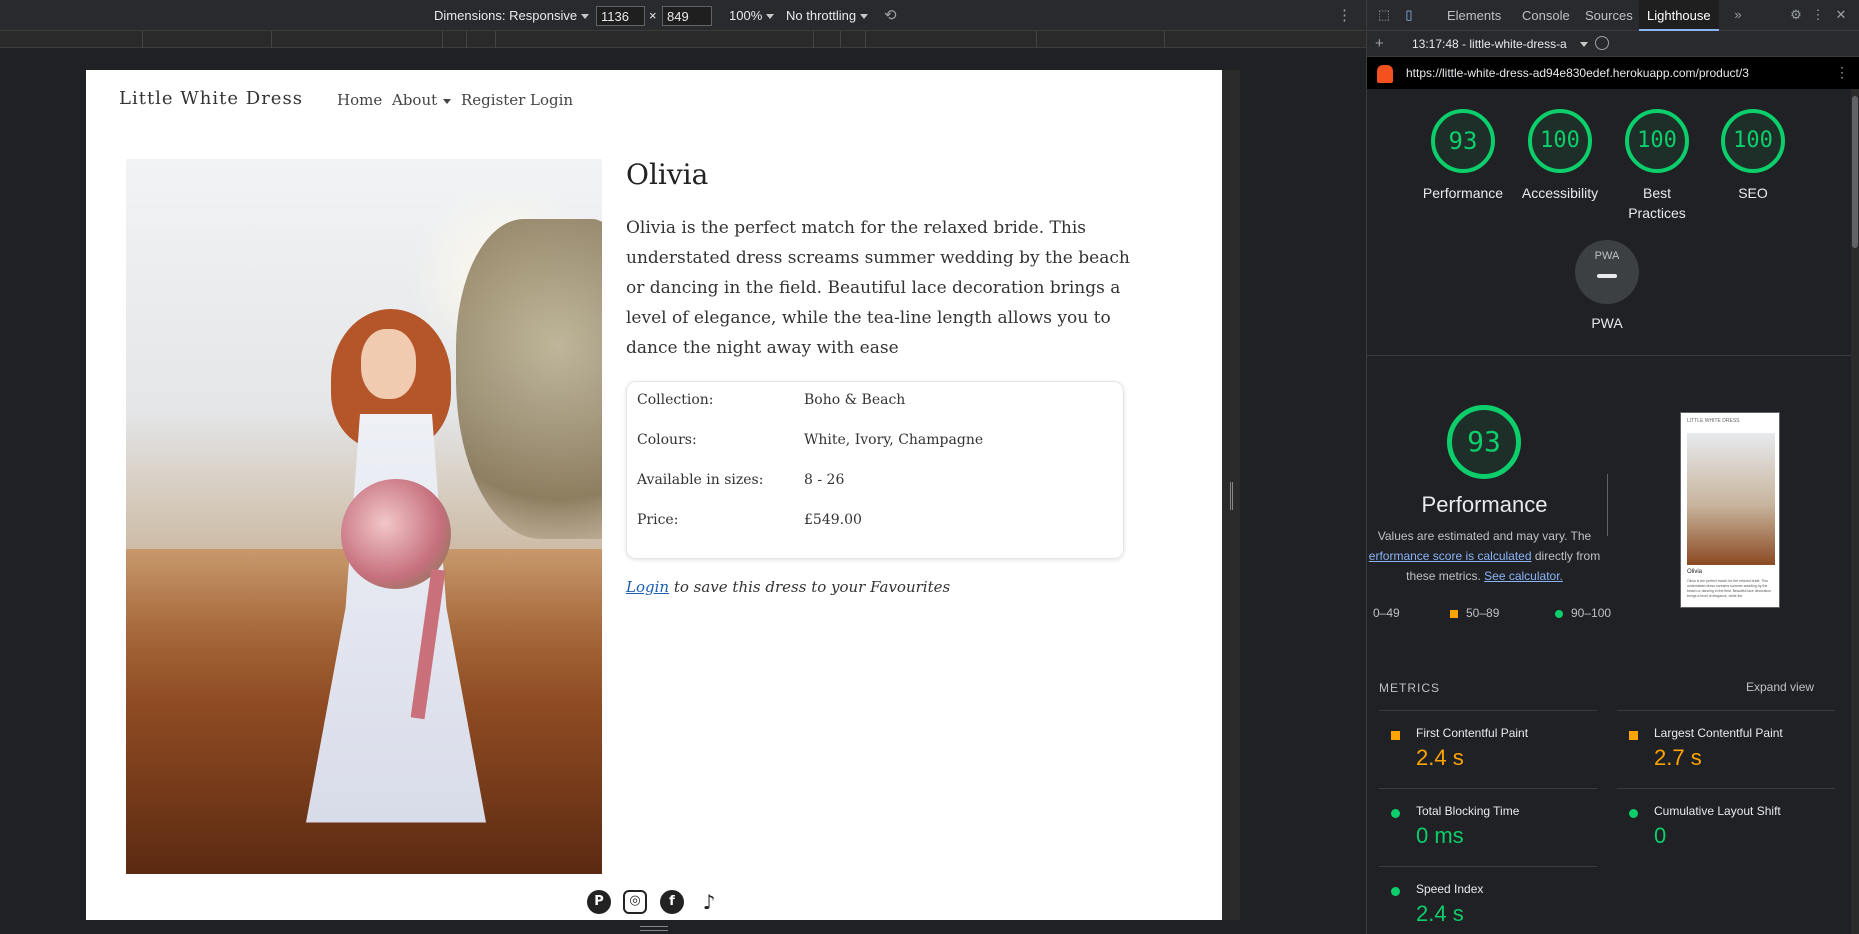 The height and width of the screenshot is (934, 1859). Describe the element at coordinates (653, 15) in the screenshot. I see `times-sign: ×` at that location.